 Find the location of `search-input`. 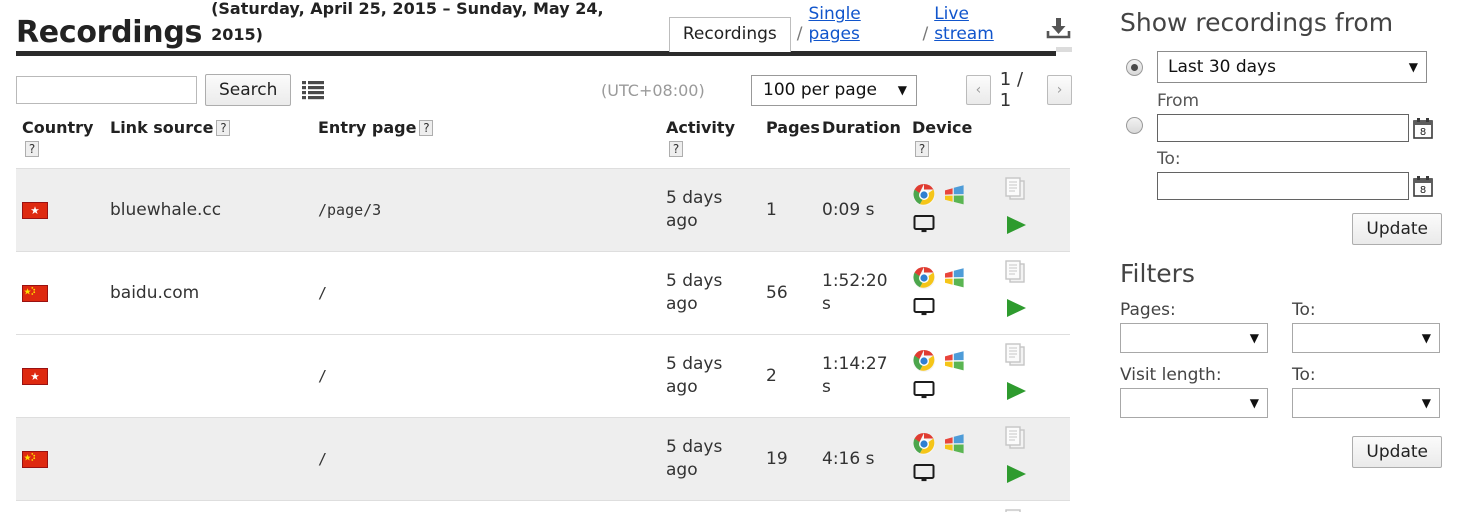

search-input is located at coordinates (106, 90).